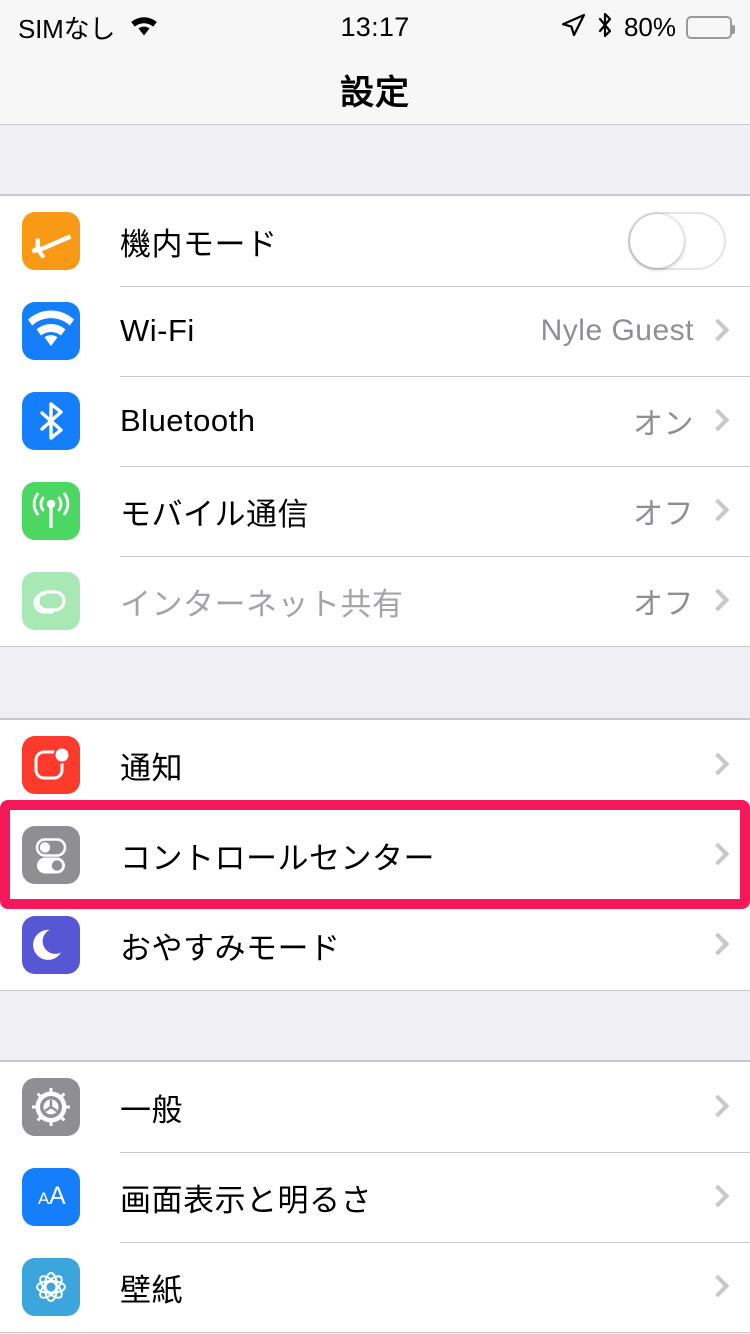 The width and height of the screenshot is (750, 1334). What do you see at coordinates (51, 331) in the screenshot?
I see `wifi-icon` at bounding box center [51, 331].